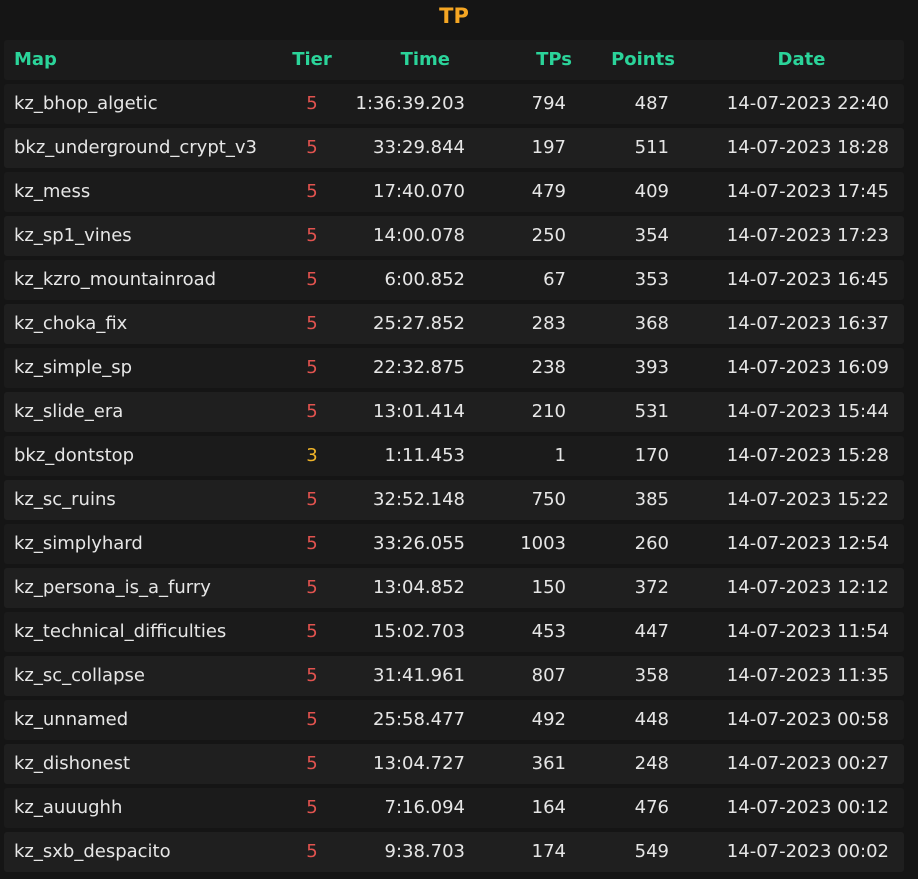  I want to click on points-cell: 385, so click(651, 499).